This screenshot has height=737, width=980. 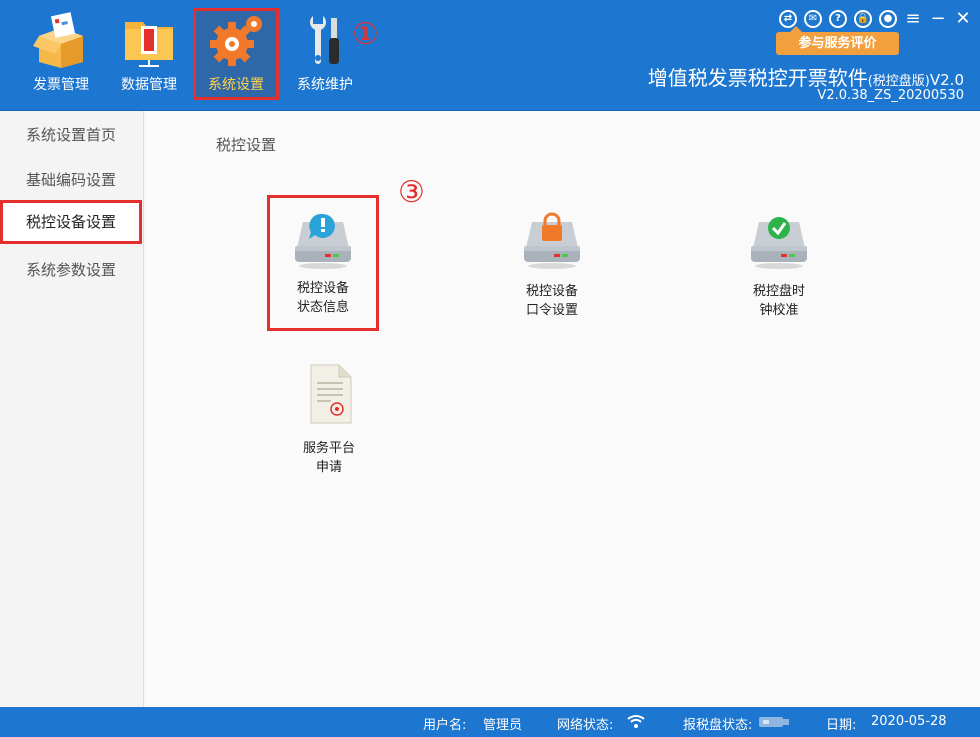 I want to click on tile-label-line2: 口令设置, so click(x=551, y=310).